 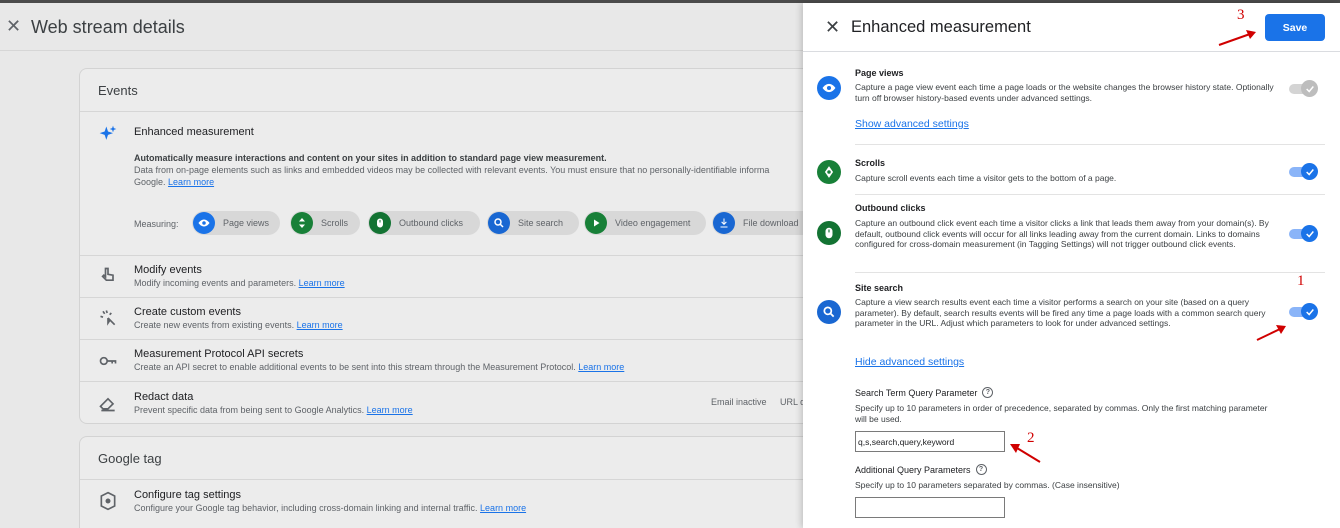 I want to click on events-card-title: Events, so click(x=118, y=90).